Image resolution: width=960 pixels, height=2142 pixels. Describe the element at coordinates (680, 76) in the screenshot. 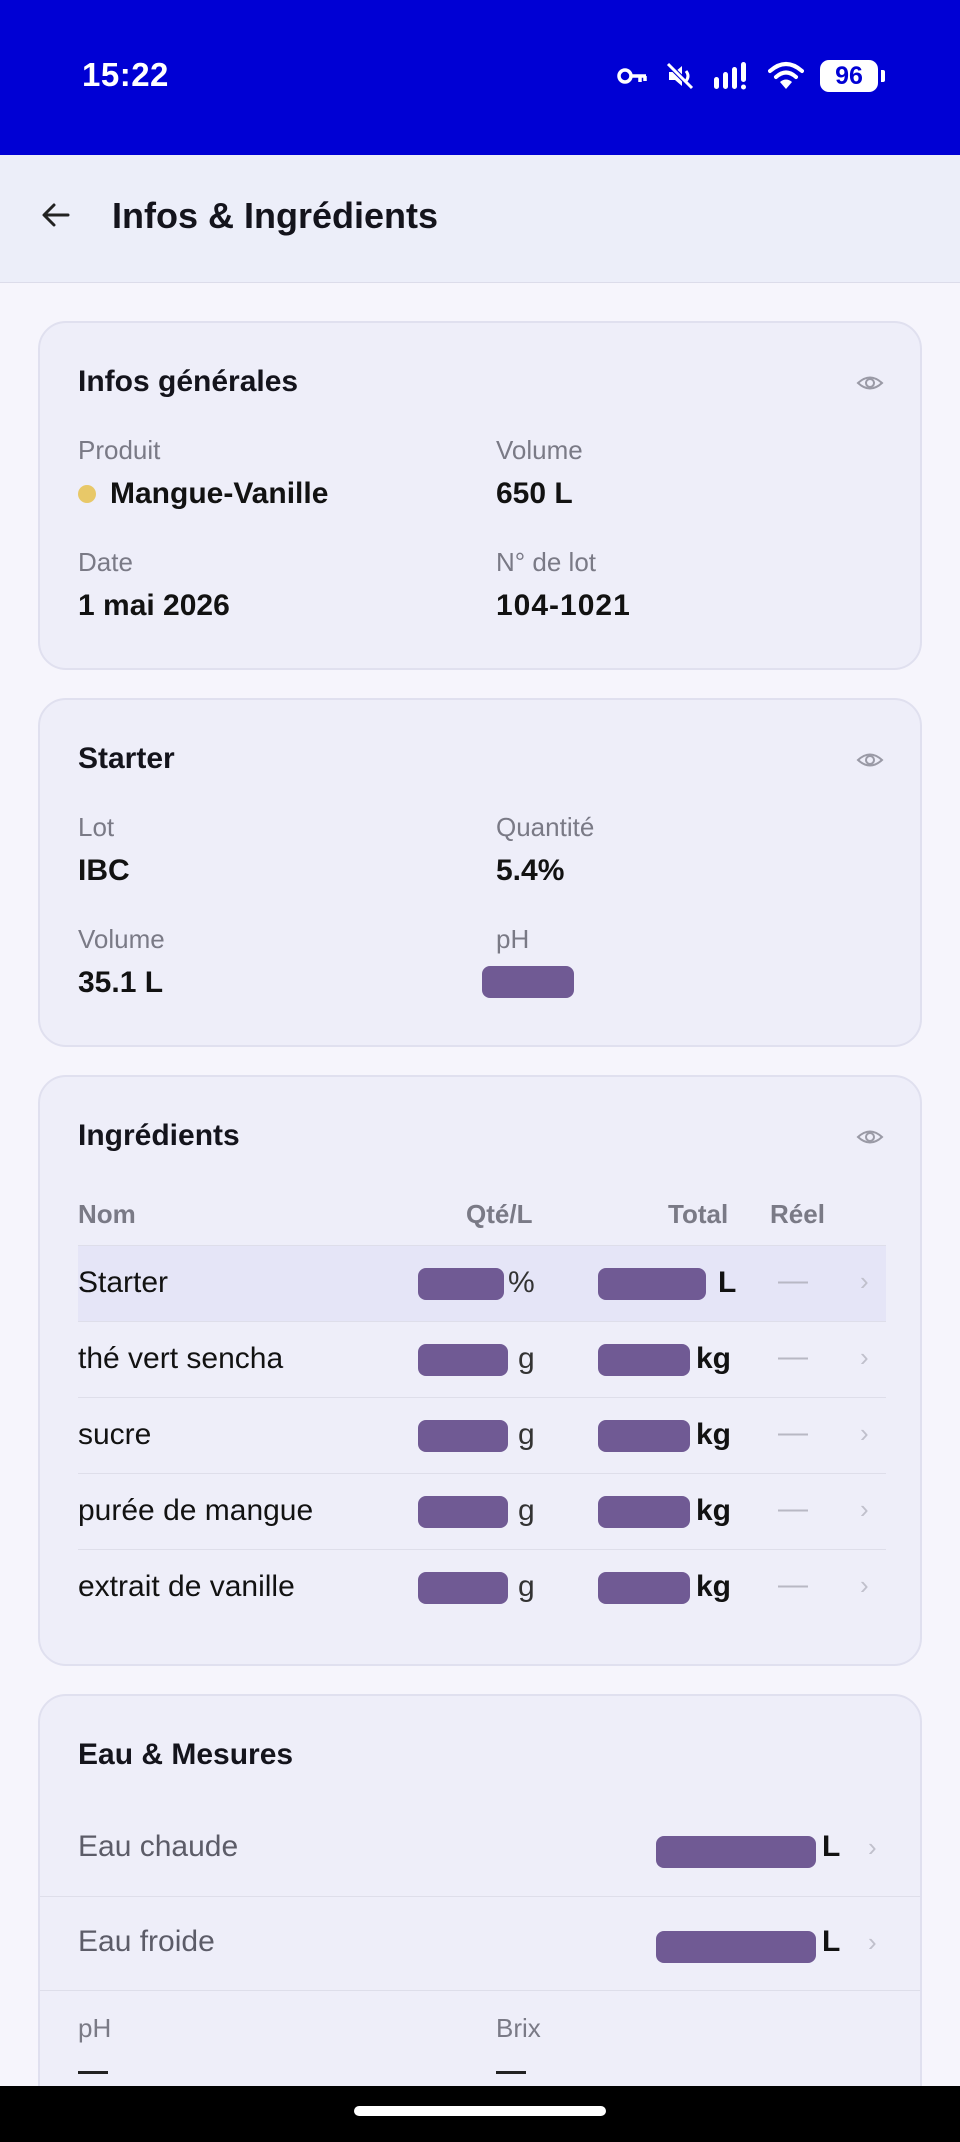

I see `mute-icon` at that location.